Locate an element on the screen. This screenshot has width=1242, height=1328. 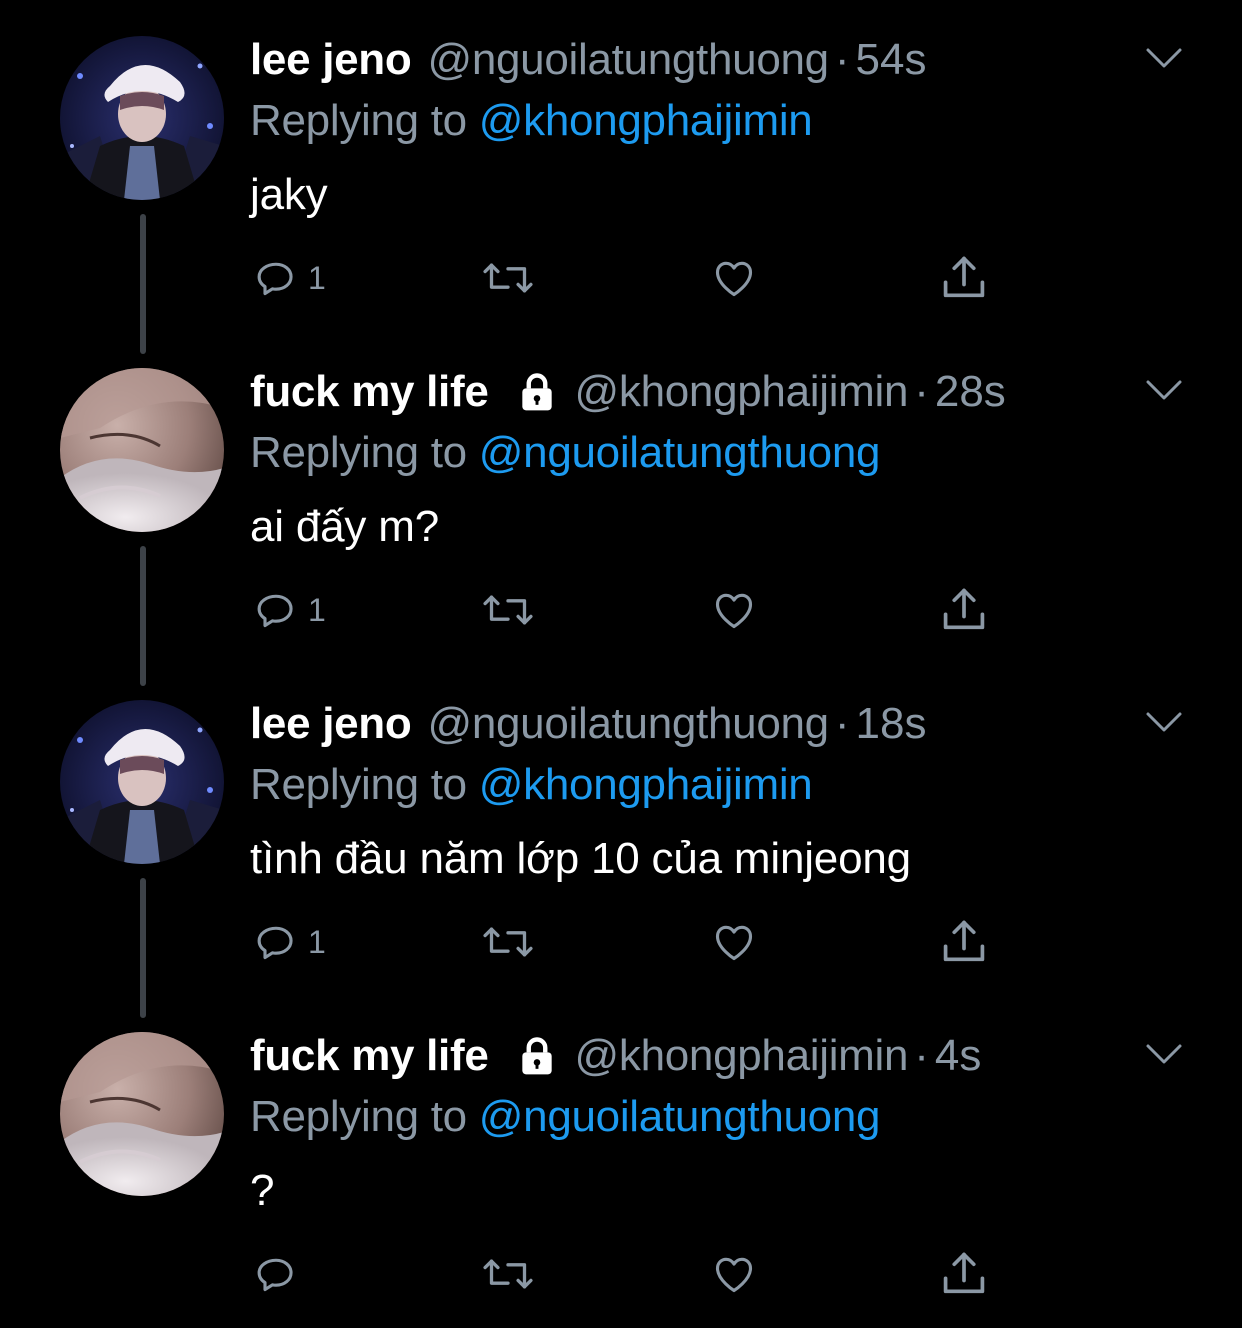
tweet-header: lee jeno @nguoilatungthuong · 18s is located at coordinates (588, 724).